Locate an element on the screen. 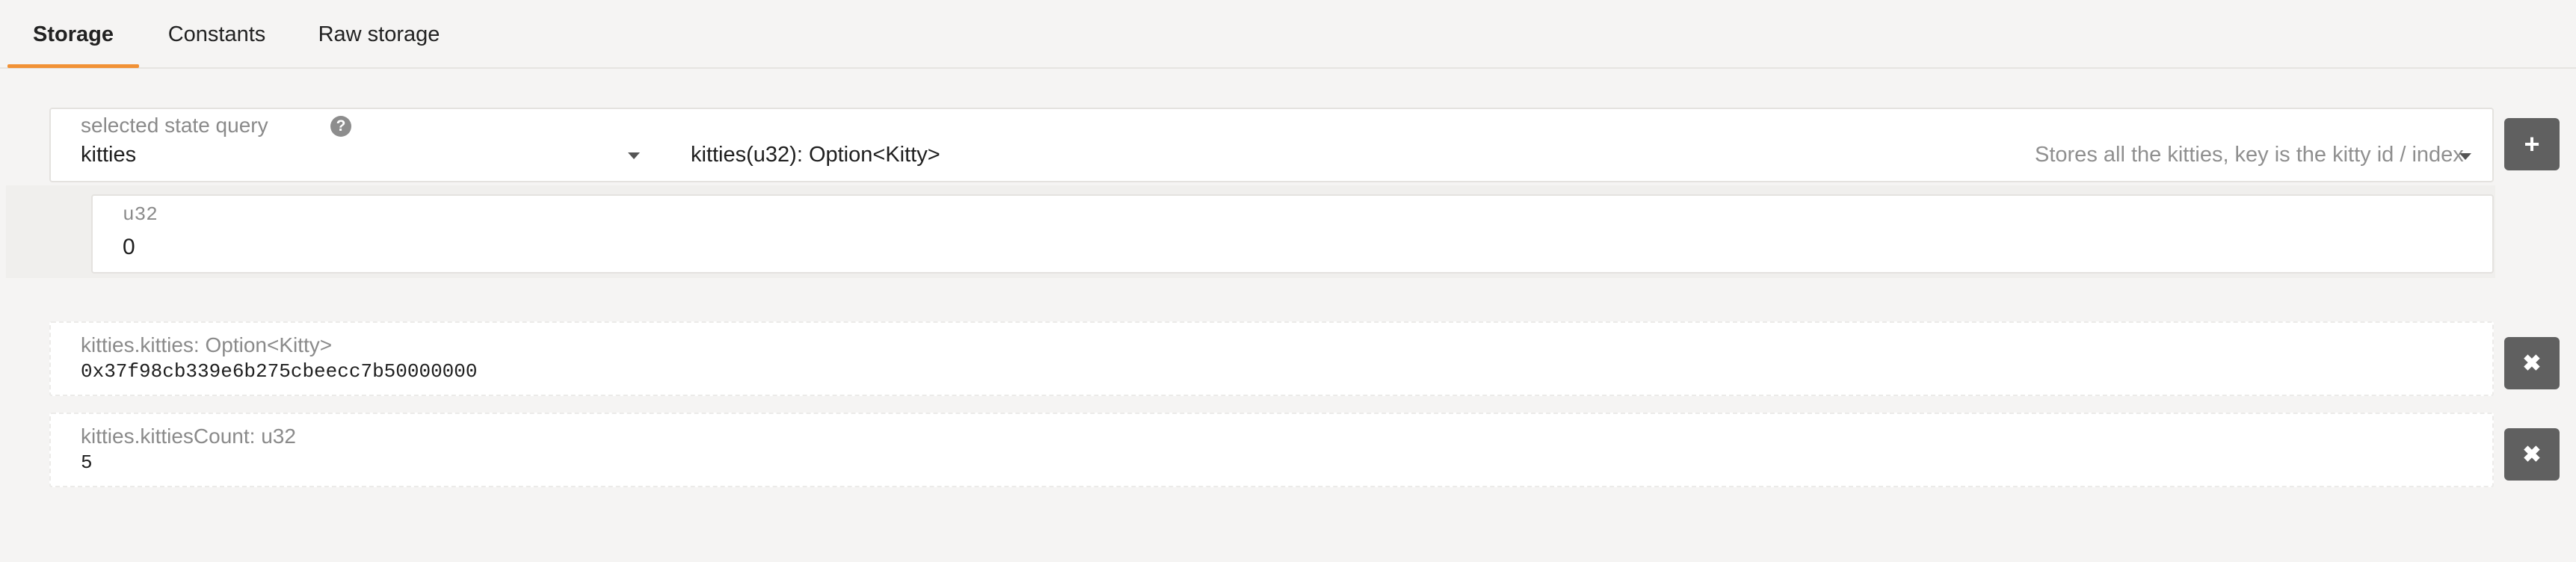 Image resolution: width=2576 pixels, height=562 pixels. module-select: kitties is located at coordinates (108, 155).